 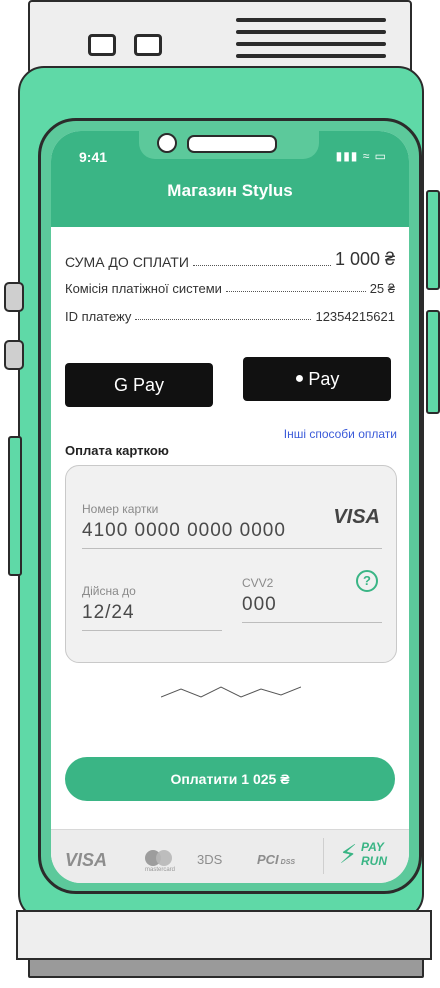 I want to click on amount-value: 1 000 ₴, so click(x=364, y=259).